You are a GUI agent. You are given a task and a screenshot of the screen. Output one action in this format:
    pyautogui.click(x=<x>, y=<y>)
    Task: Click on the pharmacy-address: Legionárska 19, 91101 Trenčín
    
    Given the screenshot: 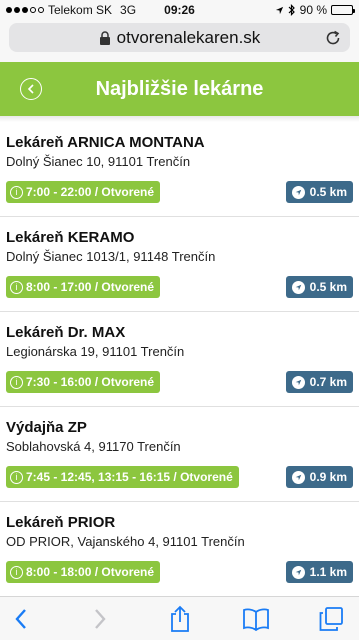 What is the action you would take?
    pyautogui.click(x=95, y=351)
    